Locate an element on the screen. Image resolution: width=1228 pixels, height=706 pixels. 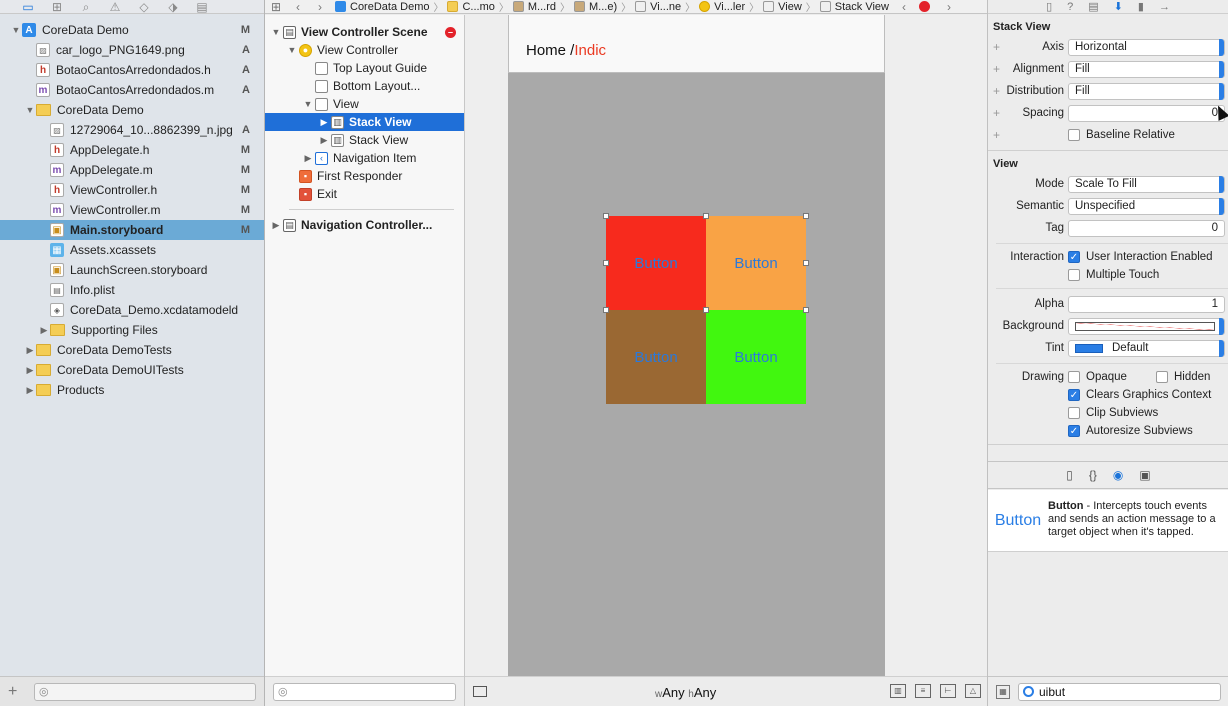
attributes-icon: ⬇ is located at coordinates (1118, 6).